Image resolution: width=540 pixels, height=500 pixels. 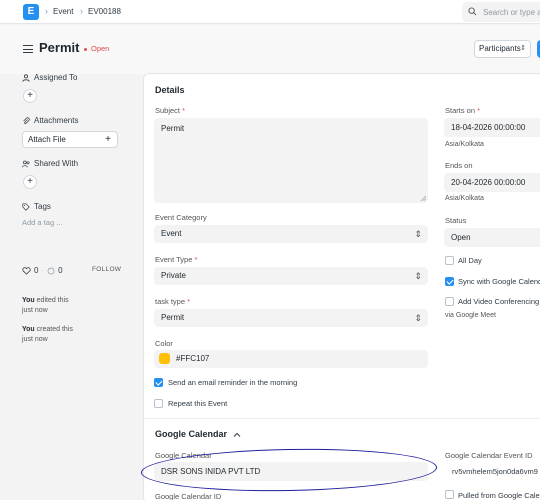 What do you see at coordinates (31, 12) in the screenshot?
I see `app-logo: E` at bounding box center [31, 12].